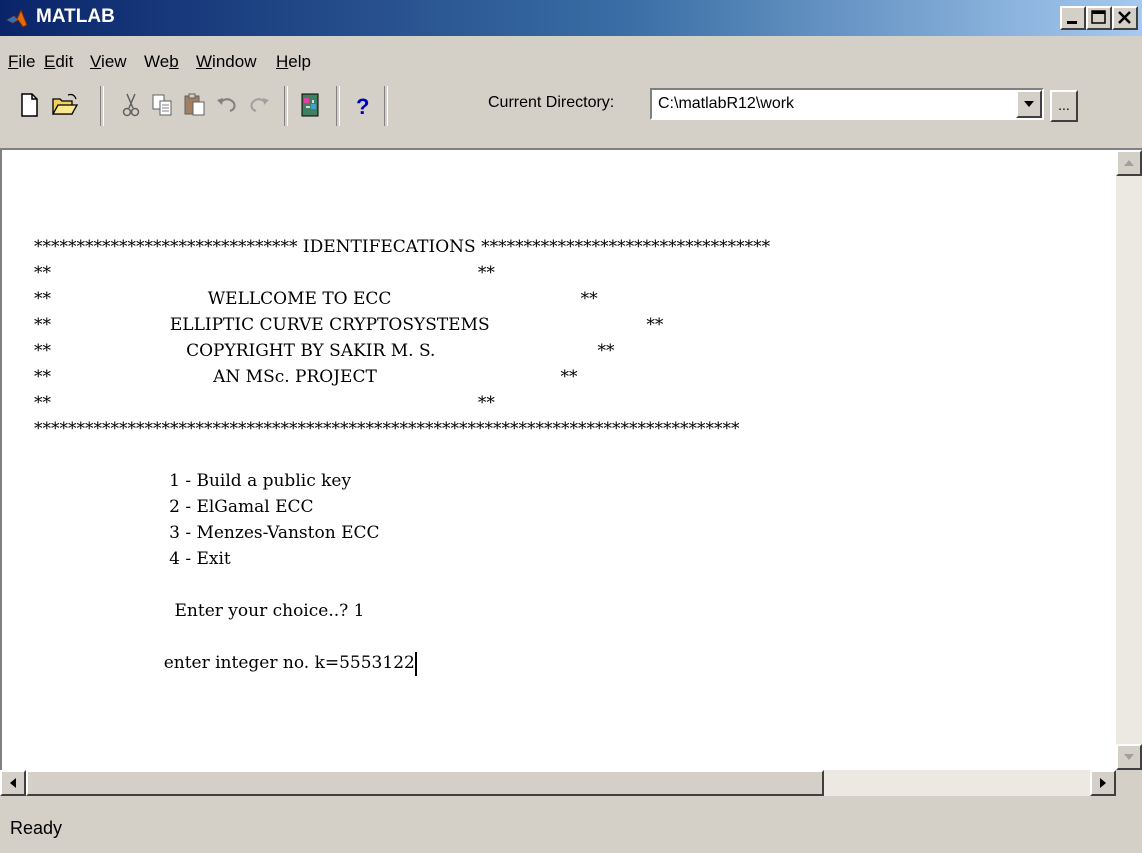 The height and width of the screenshot is (853, 1142). I want to click on undo-icon, so click(227, 105).